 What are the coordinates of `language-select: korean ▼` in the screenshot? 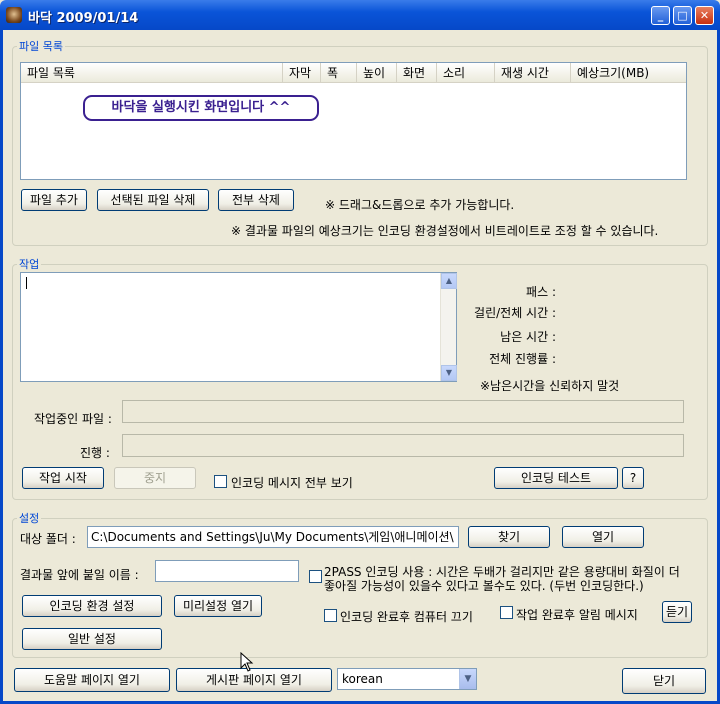 It's located at (407, 679).